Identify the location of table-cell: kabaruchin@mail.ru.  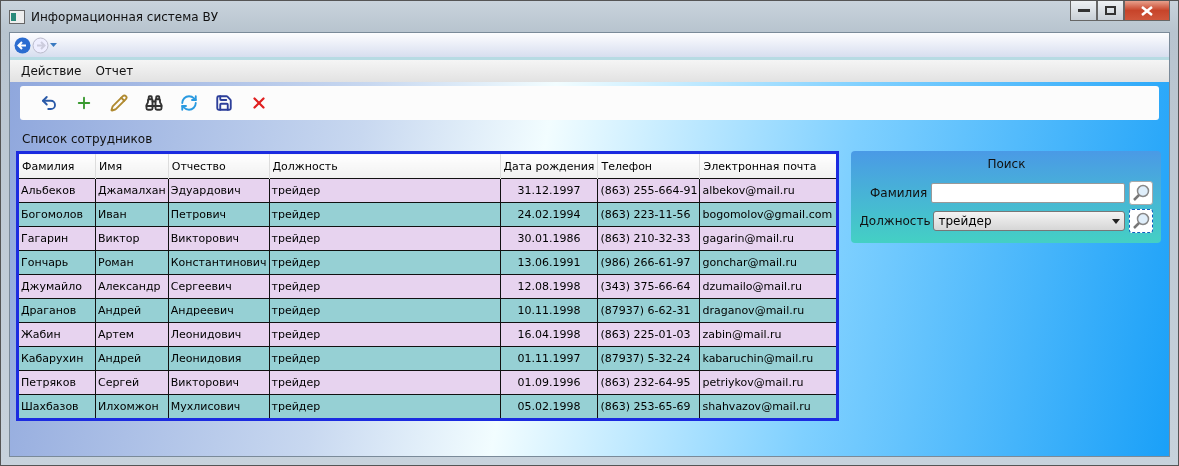
(768, 358).